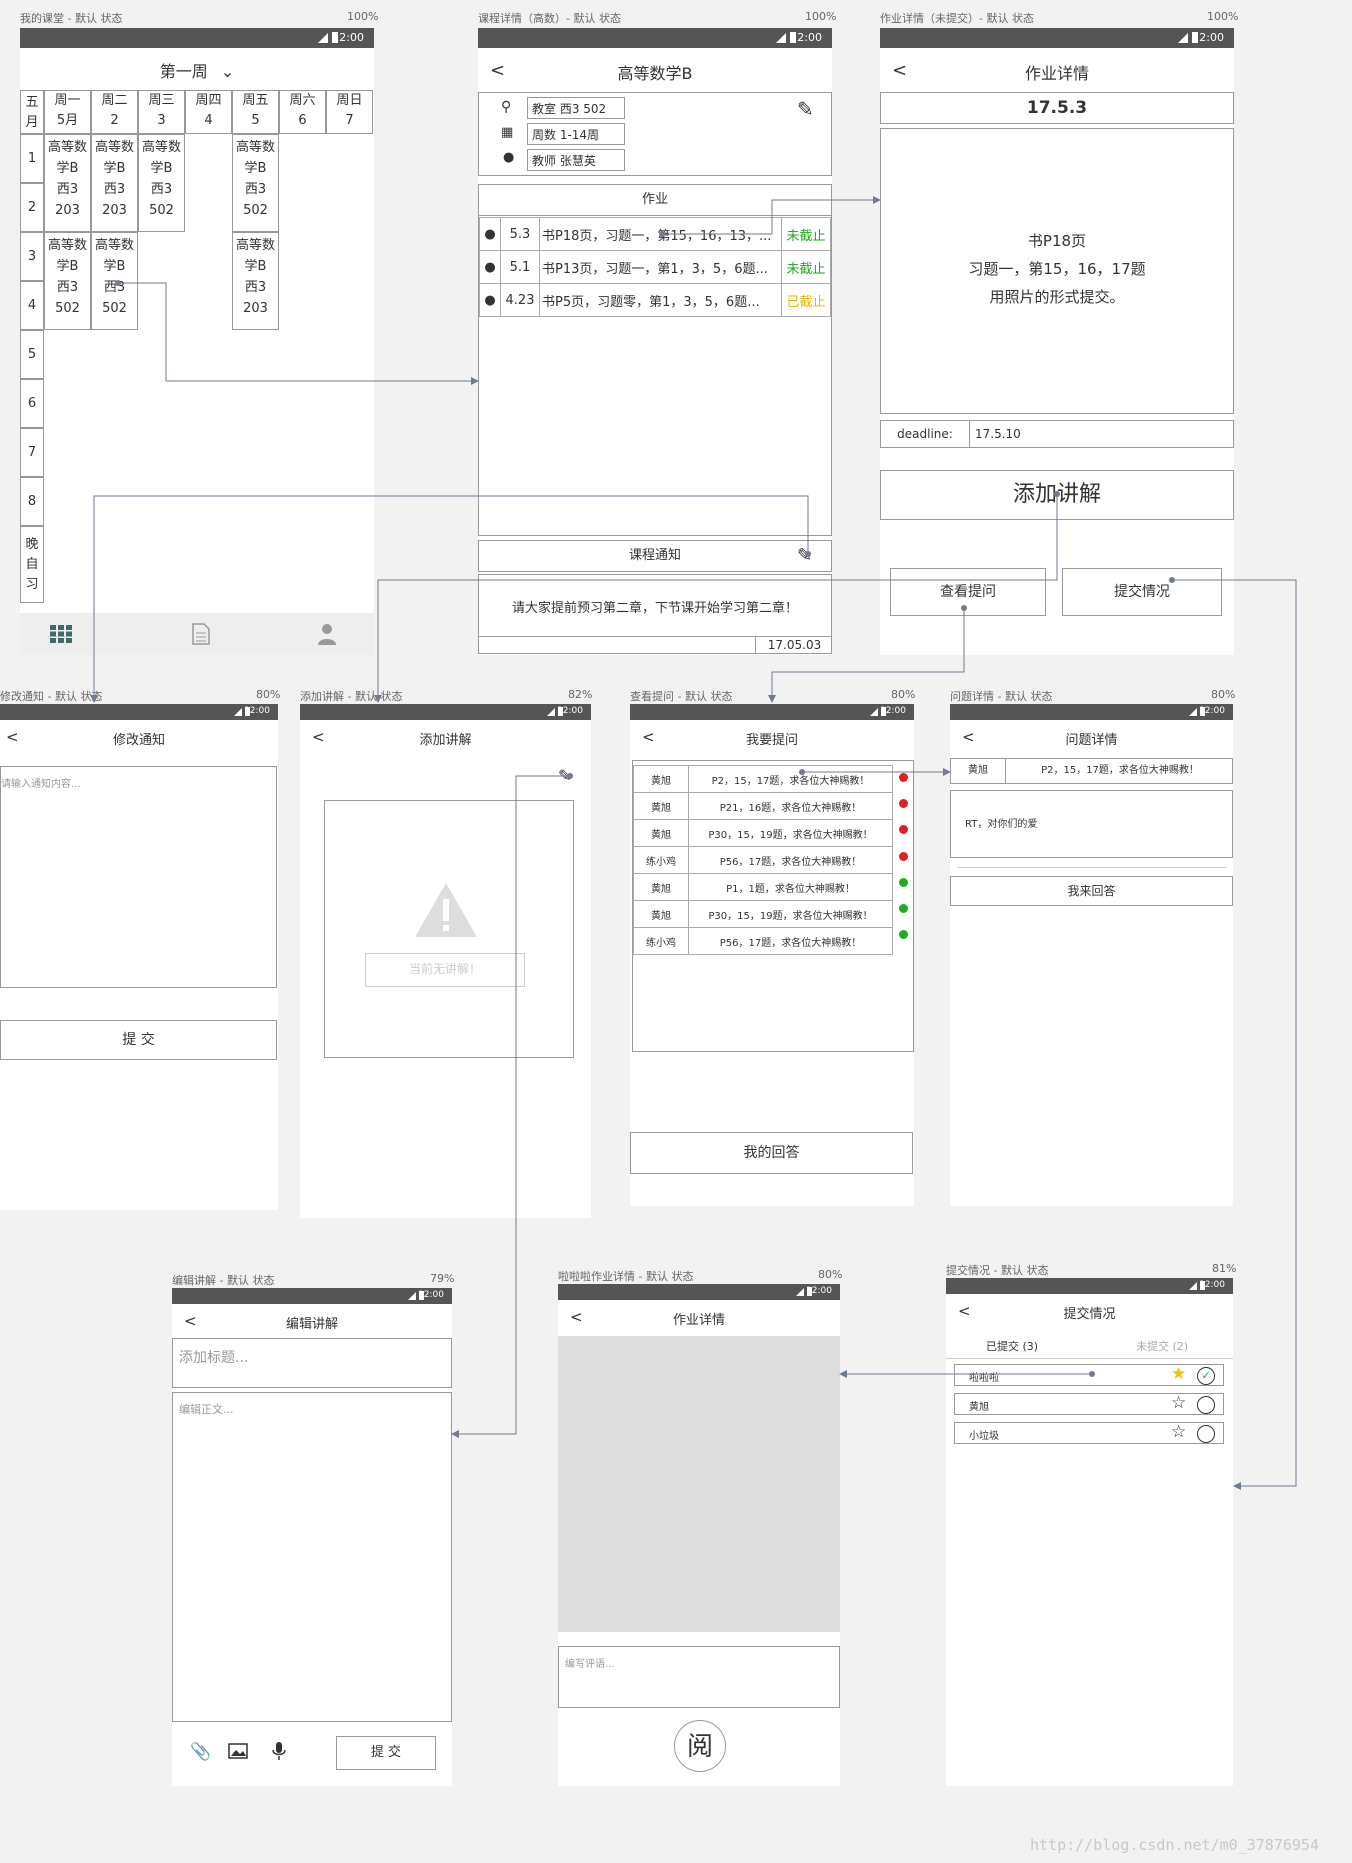 This screenshot has width=1352, height=1863. I want to click on questions-title: 我要提问, so click(771, 740).